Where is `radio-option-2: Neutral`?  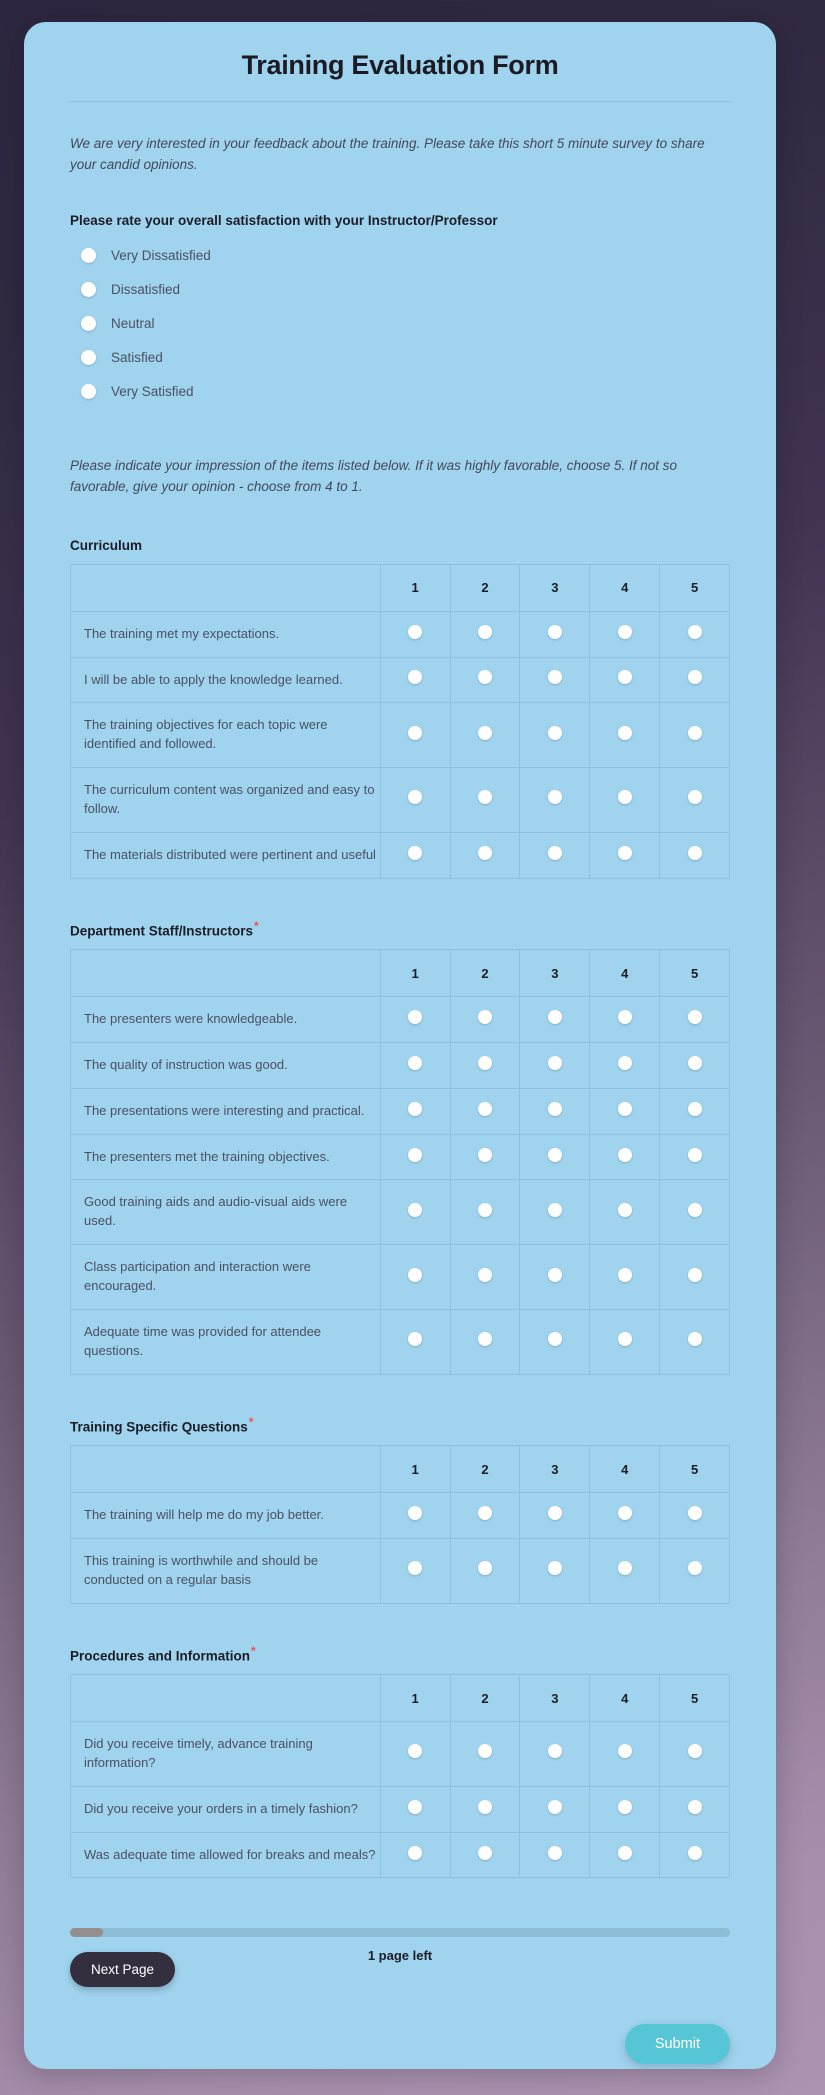
radio-option-2: Neutral is located at coordinates (400, 323).